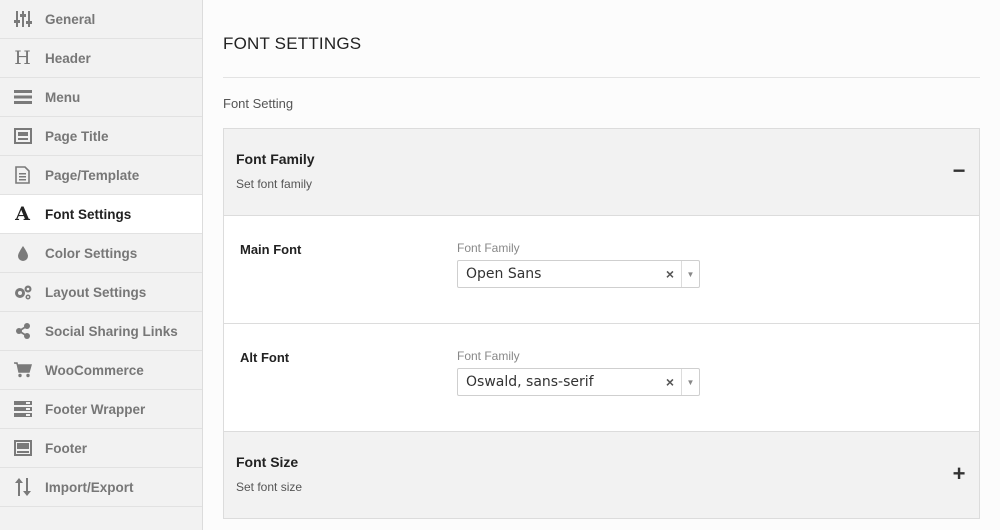  I want to click on sidebar-item-label: Social Sharing Links, so click(111, 331).